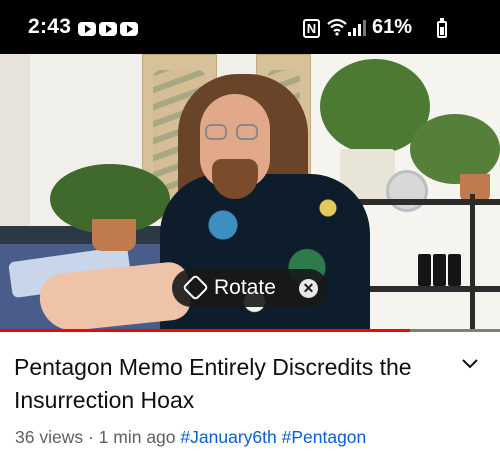 This screenshot has height=465, width=500. I want to click on hashtag-link: #January6th, so click(228, 437).